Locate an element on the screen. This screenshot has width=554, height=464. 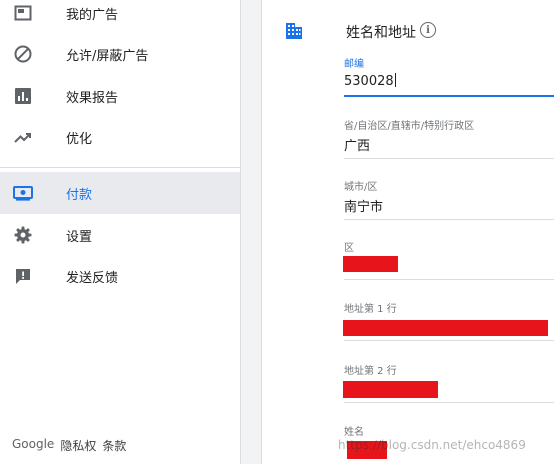
sidebar-footer: Google 隐私权 条款 is located at coordinates (69, 445).